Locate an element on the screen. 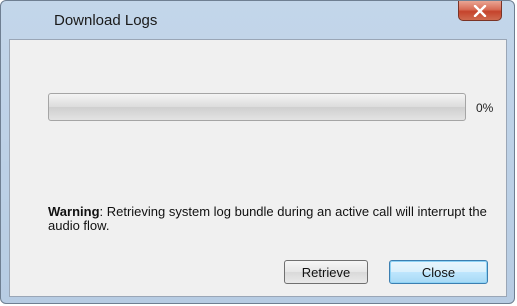 Image resolution: width=517 pixels, height=306 pixels. progress-percent: 0% is located at coordinates (485, 108).